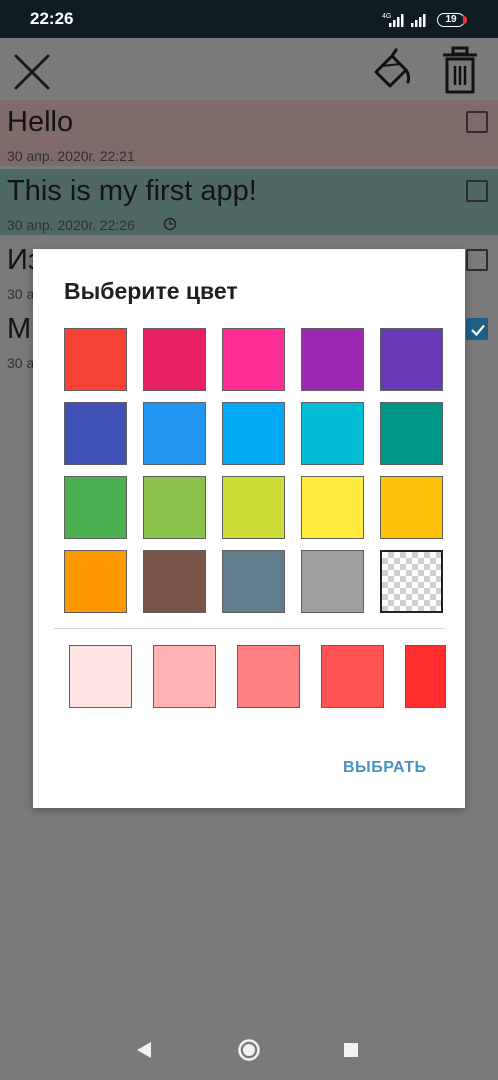  What do you see at coordinates (385, 768) in the screenshot?
I see `choose-button: ВЫБРАТЬ` at bounding box center [385, 768].